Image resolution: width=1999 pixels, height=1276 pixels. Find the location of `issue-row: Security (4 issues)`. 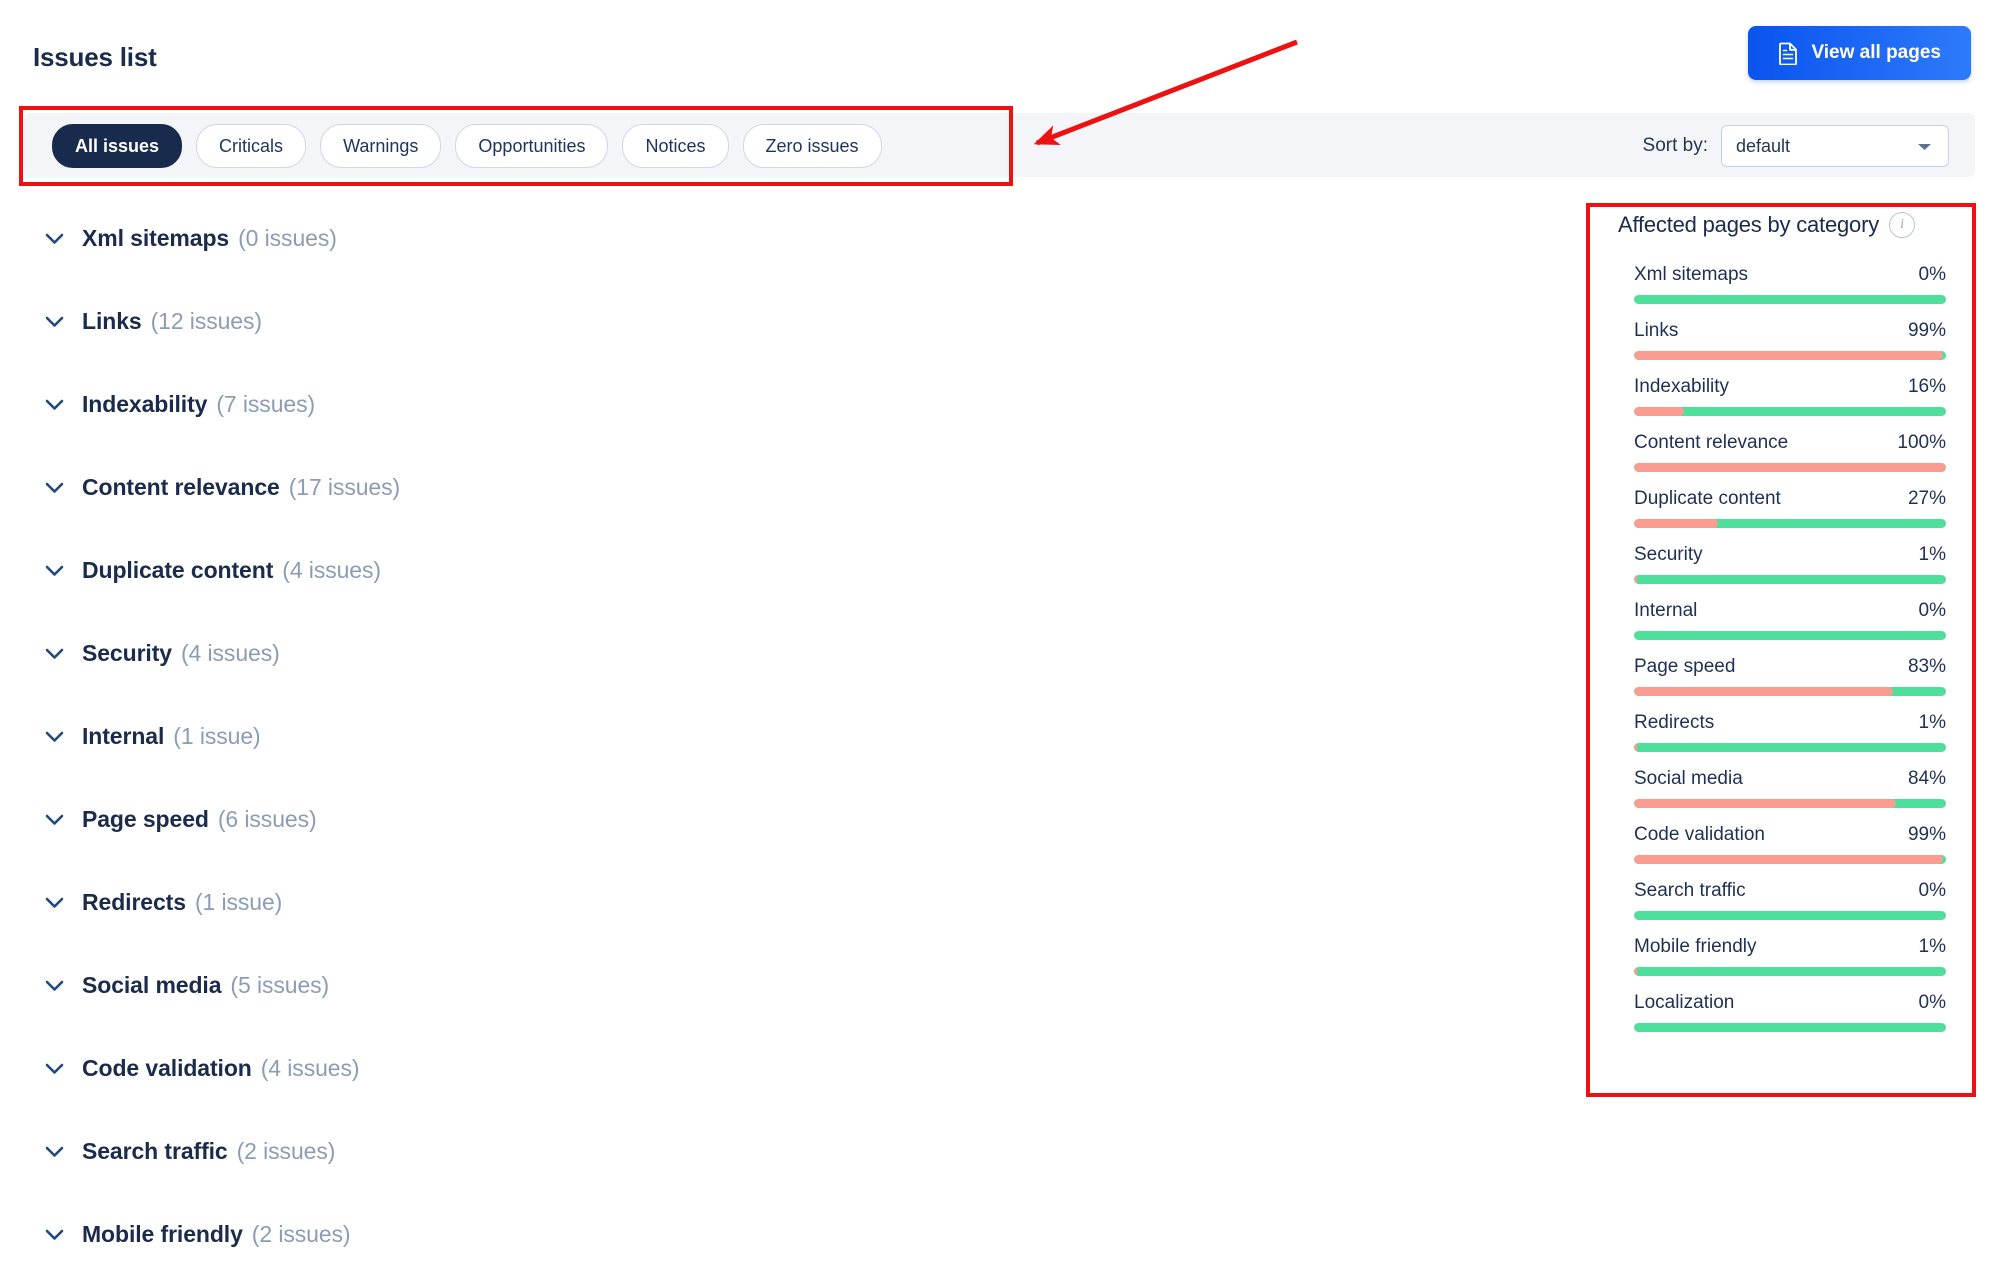

issue-row: Security (4 issues) is located at coordinates (780, 653).